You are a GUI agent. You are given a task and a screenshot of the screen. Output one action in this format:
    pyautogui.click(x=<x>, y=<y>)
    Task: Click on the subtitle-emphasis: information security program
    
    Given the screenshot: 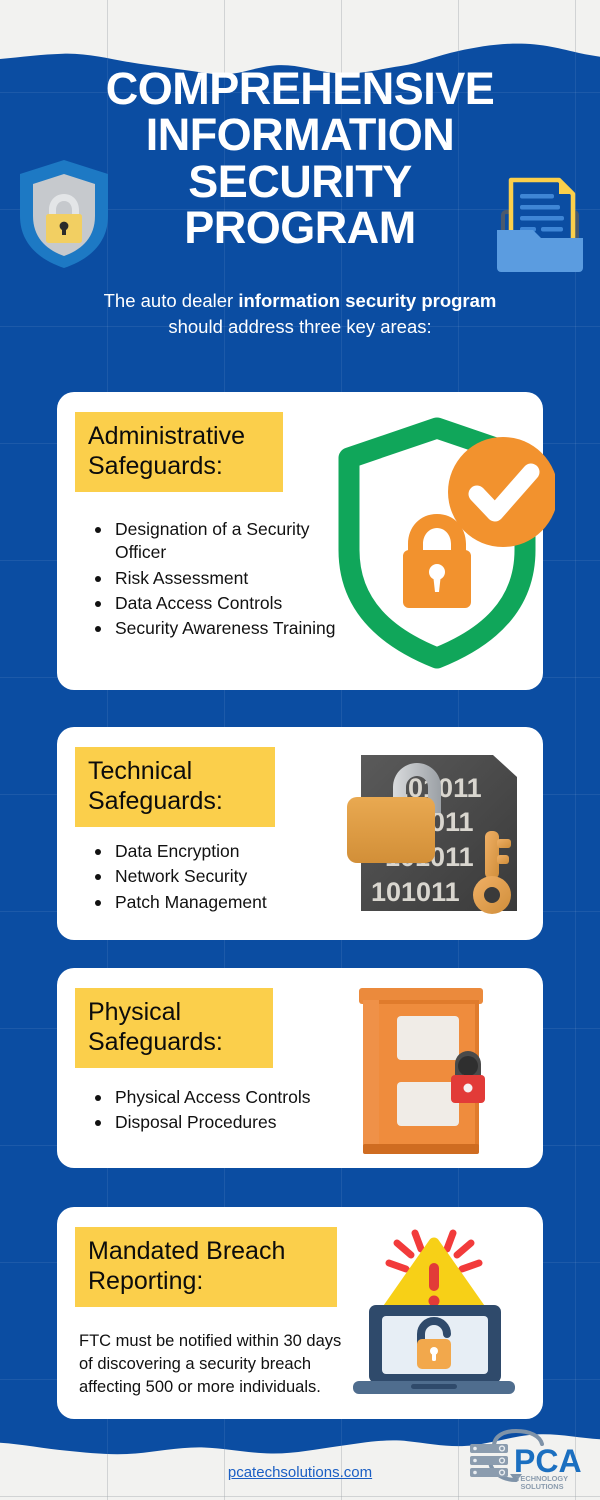 What is the action you would take?
    pyautogui.click(x=367, y=300)
    